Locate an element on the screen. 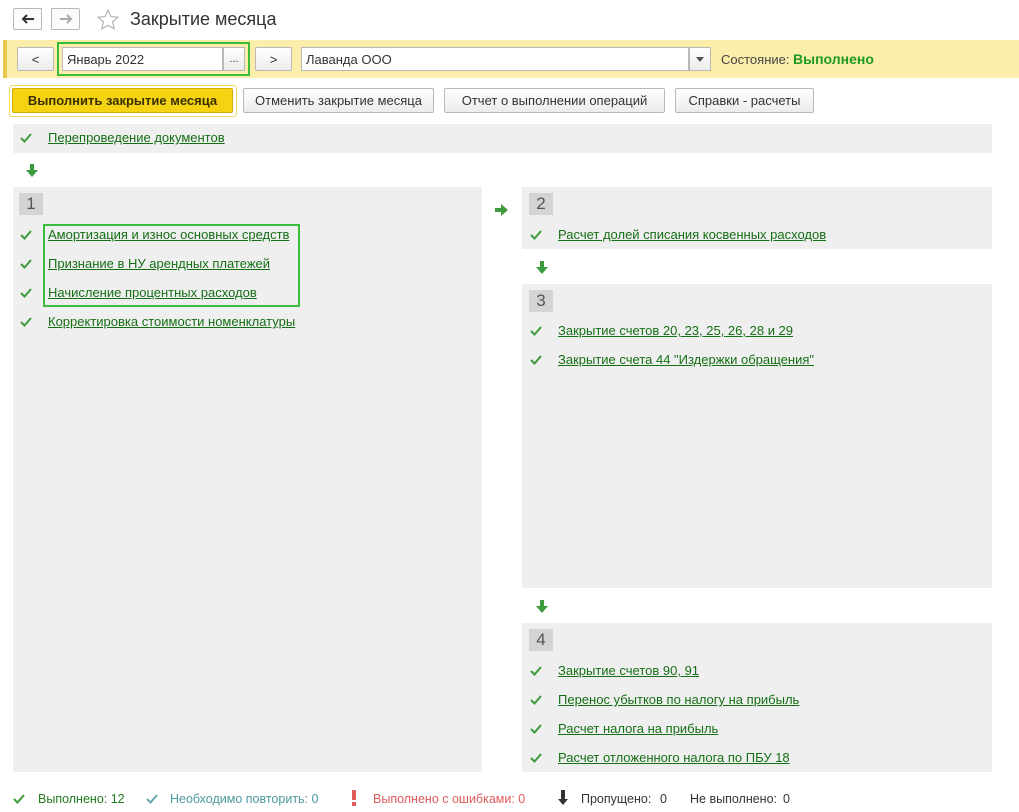  prev-period-button: < is located at coordinates (35, 59).